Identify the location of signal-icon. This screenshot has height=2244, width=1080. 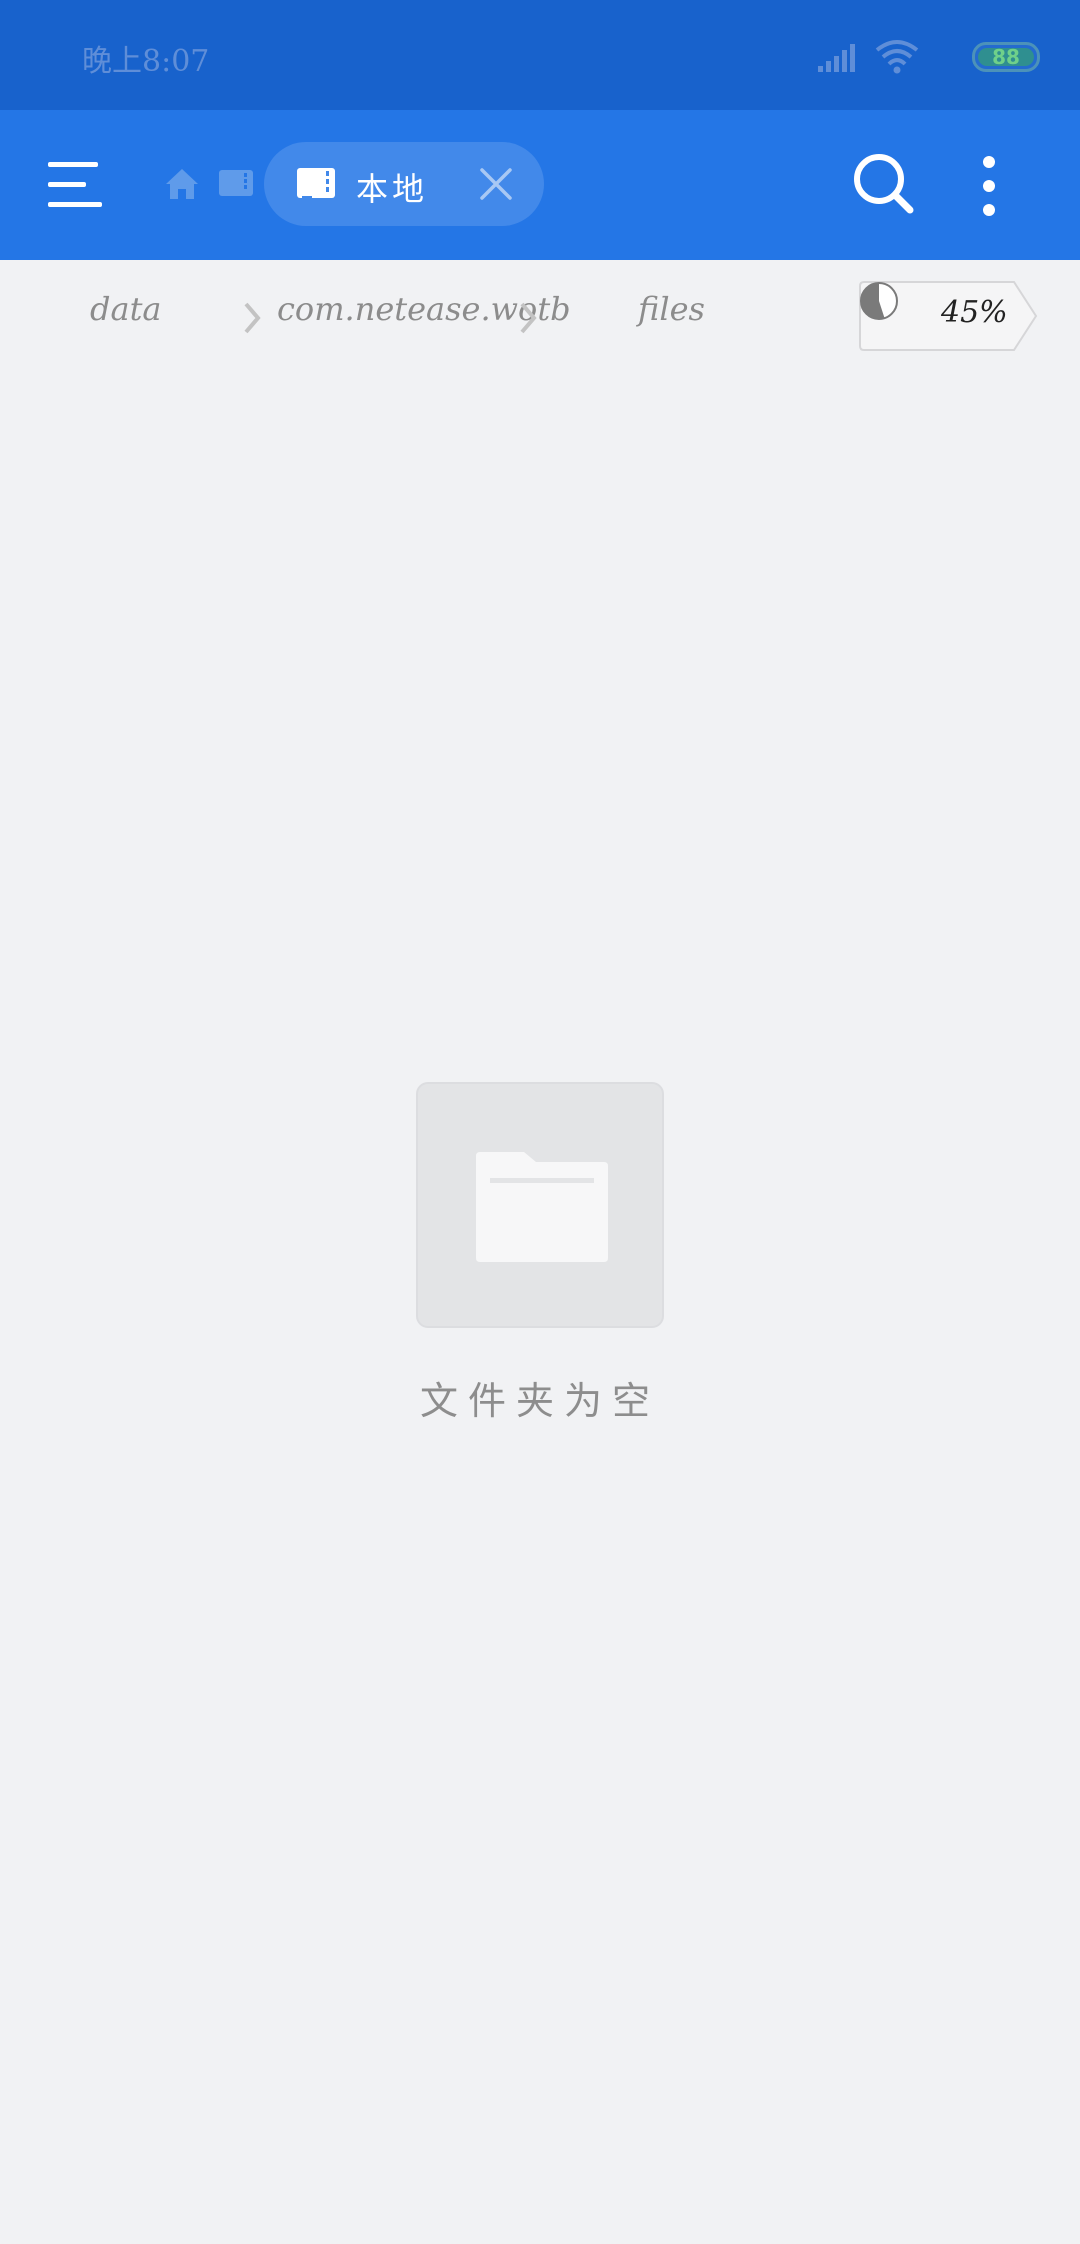
(836, 58).